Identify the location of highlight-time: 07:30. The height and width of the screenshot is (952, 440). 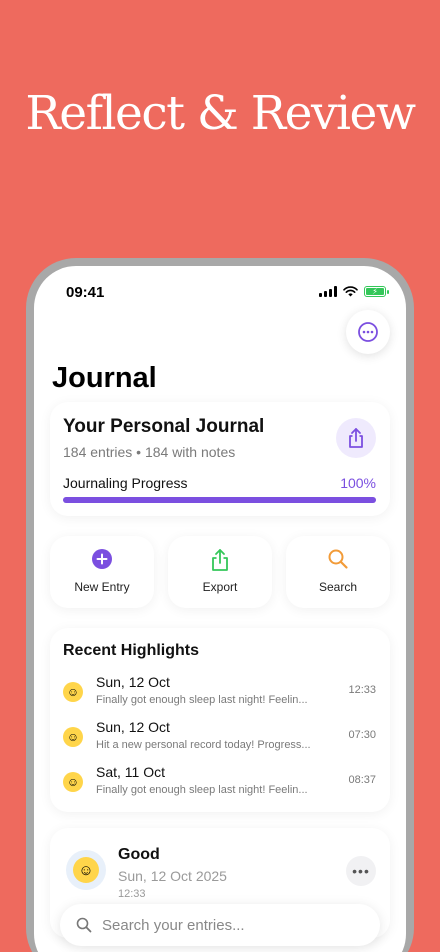
(362, 735).